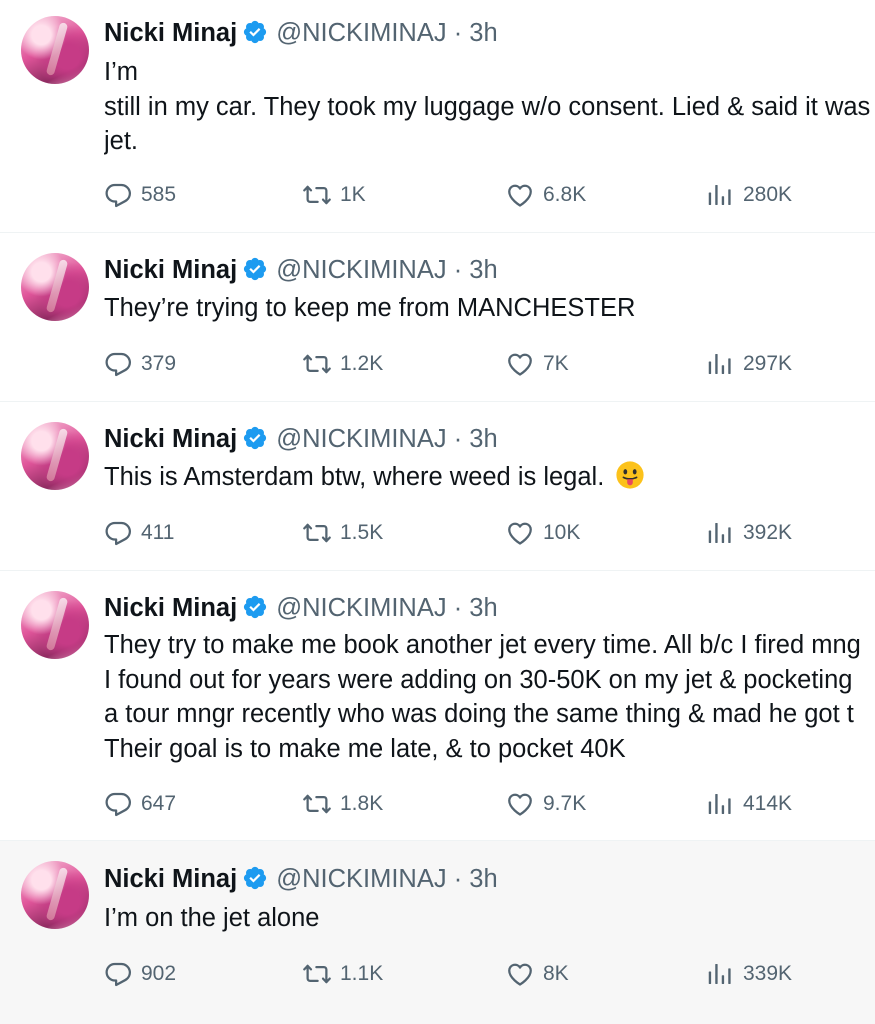 The image size is (875, 1024). I want to click on views-button: 414K, so click(748, 804).